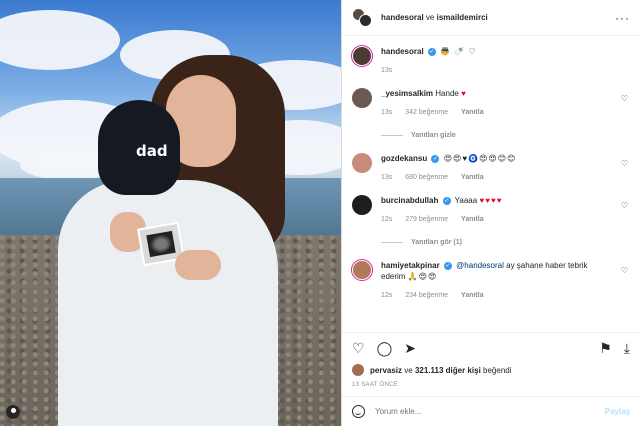  Describe the element at coordinates (358, 348) in the screenshot. I see `like-heart-icon: ♡` at that location.